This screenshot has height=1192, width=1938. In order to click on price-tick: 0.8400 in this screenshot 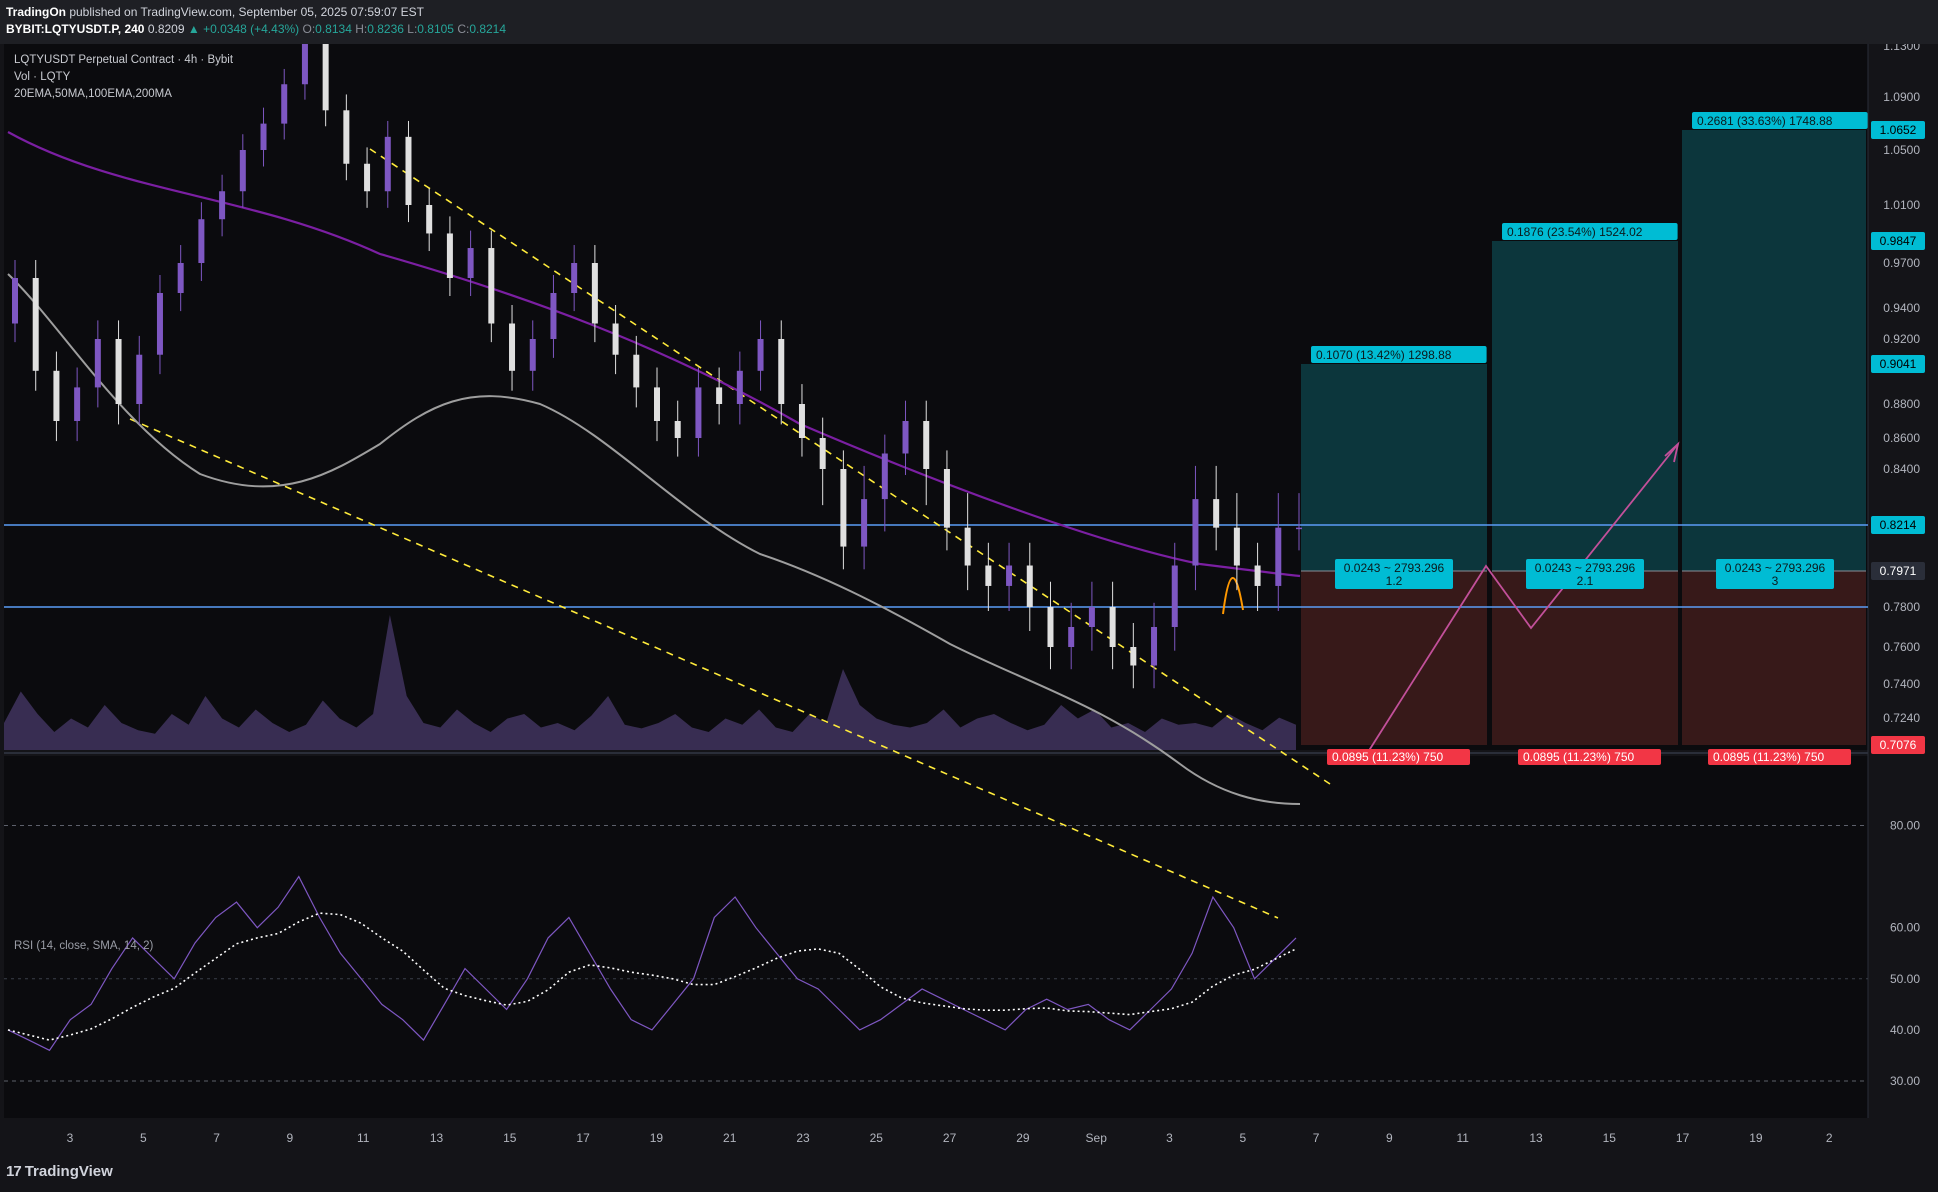, I will do `click(1901, 469)`.